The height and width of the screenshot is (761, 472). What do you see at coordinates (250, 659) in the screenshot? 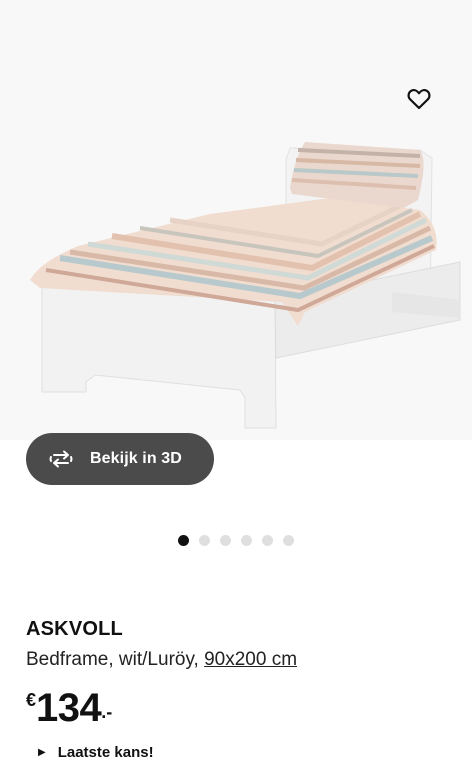
I see `product-size-link: 90x200 cm` at bounding box center [250, 659].